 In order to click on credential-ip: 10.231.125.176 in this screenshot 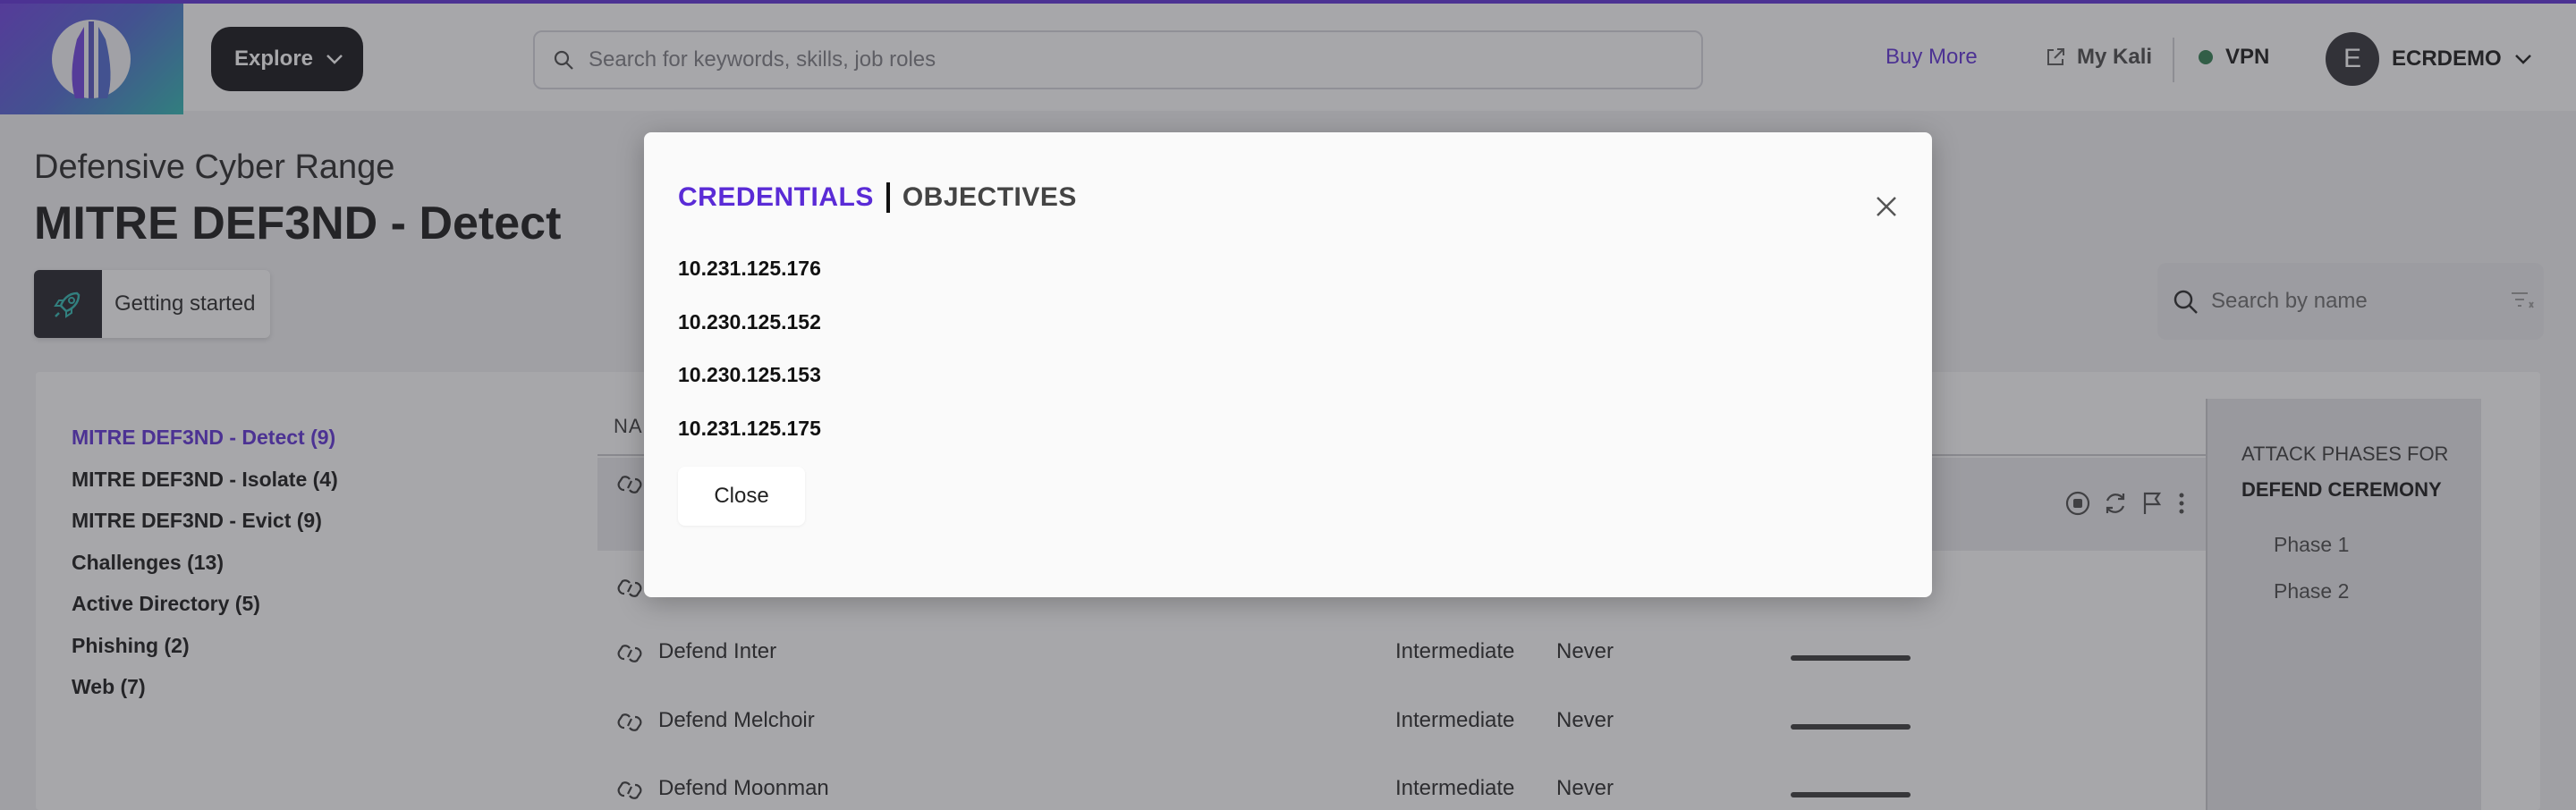, I will do `click(749, 268)`.